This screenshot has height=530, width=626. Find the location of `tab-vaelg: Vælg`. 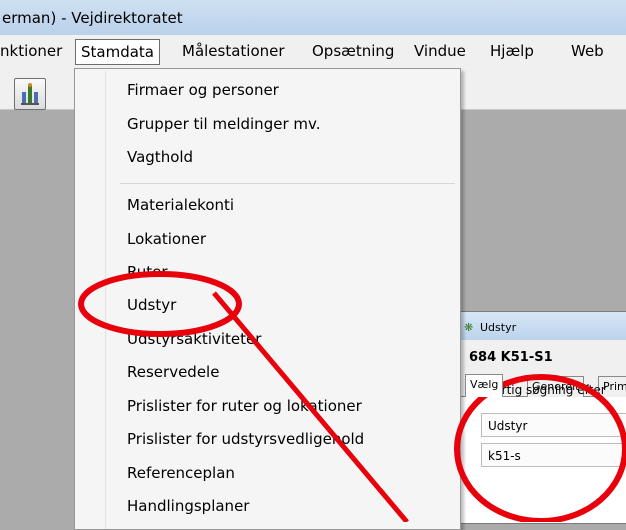

tab-vaelg: Vælg is located at coordinates (484, 385).